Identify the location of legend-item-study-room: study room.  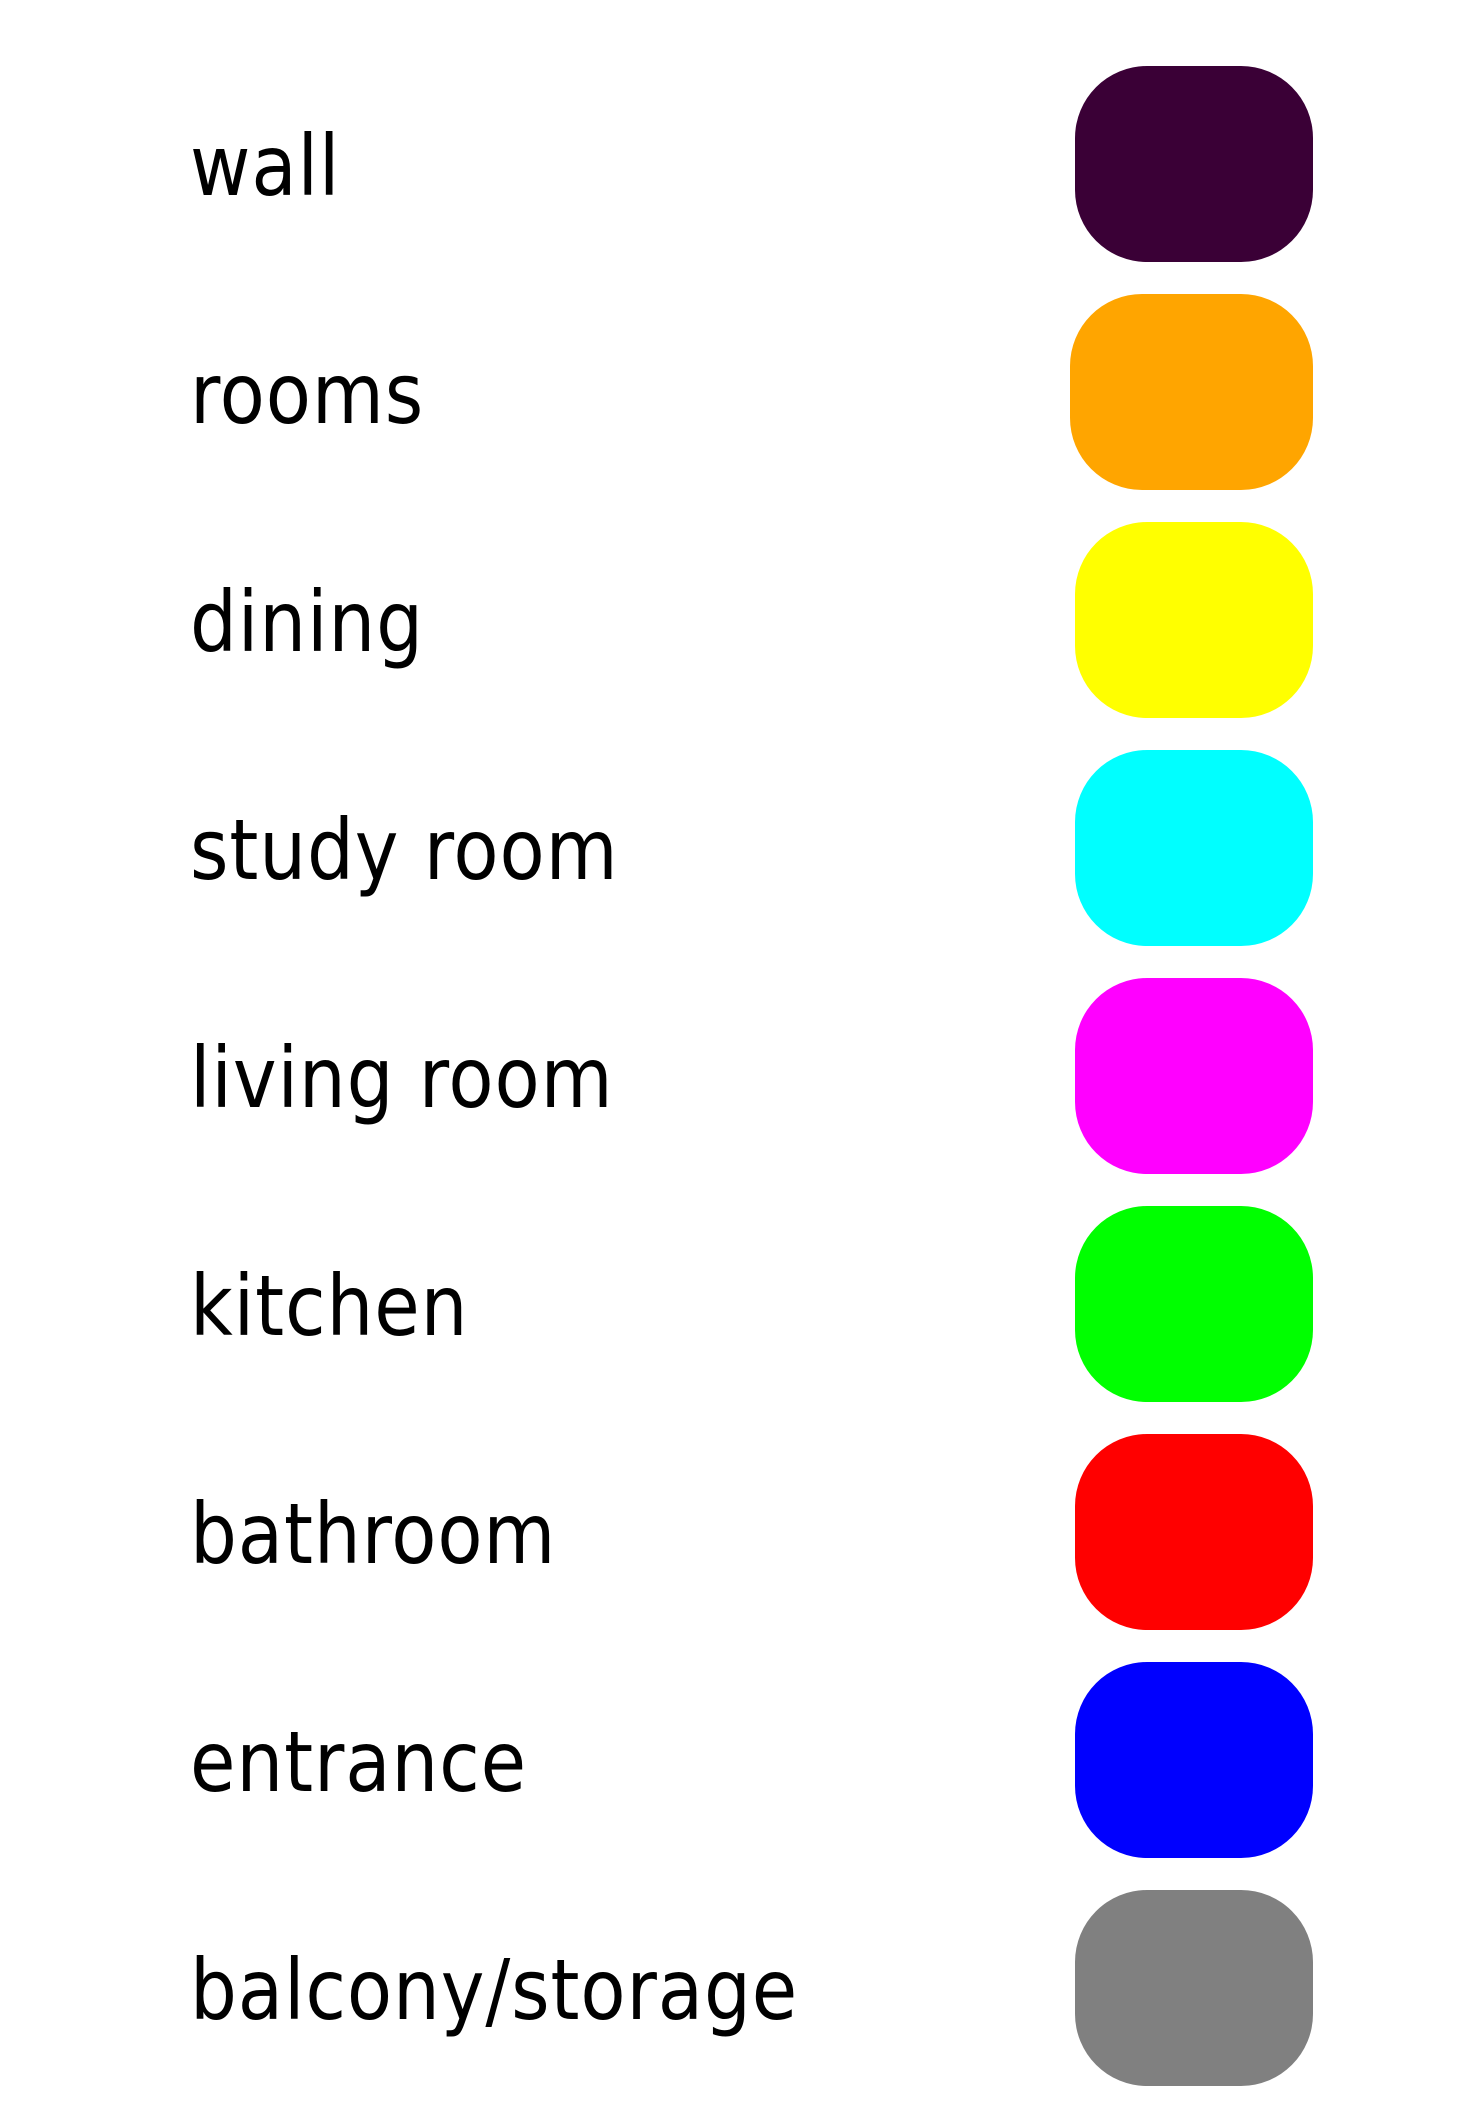
(740, 848).